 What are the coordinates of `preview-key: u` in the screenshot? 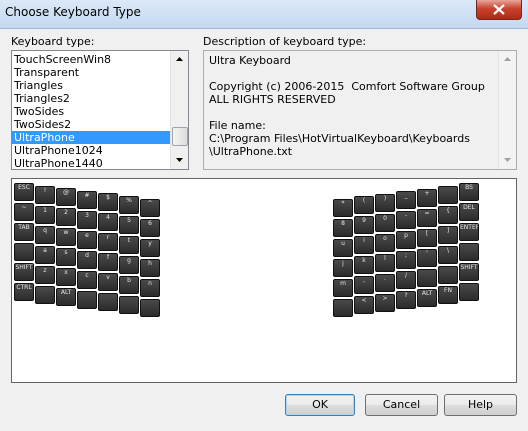 It's located at (343, 248).